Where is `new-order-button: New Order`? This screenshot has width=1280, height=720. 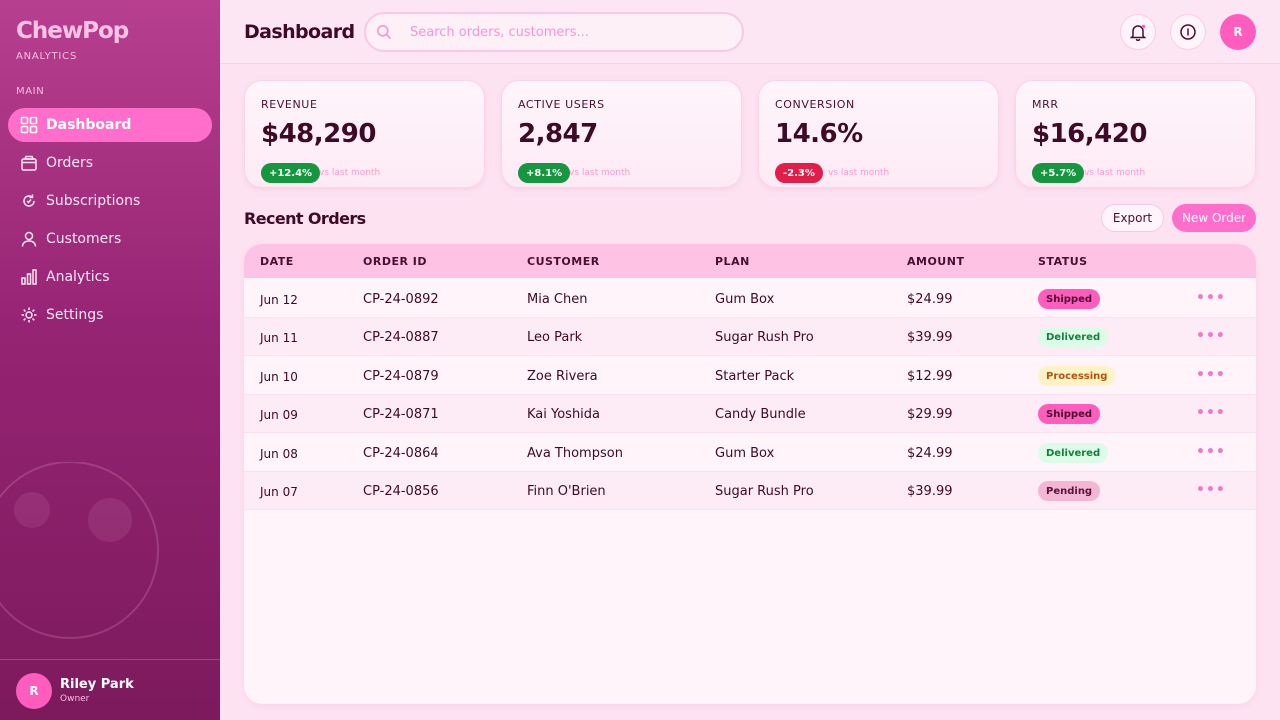 new-order-button: New Order is located at coordinates (1214, 218).